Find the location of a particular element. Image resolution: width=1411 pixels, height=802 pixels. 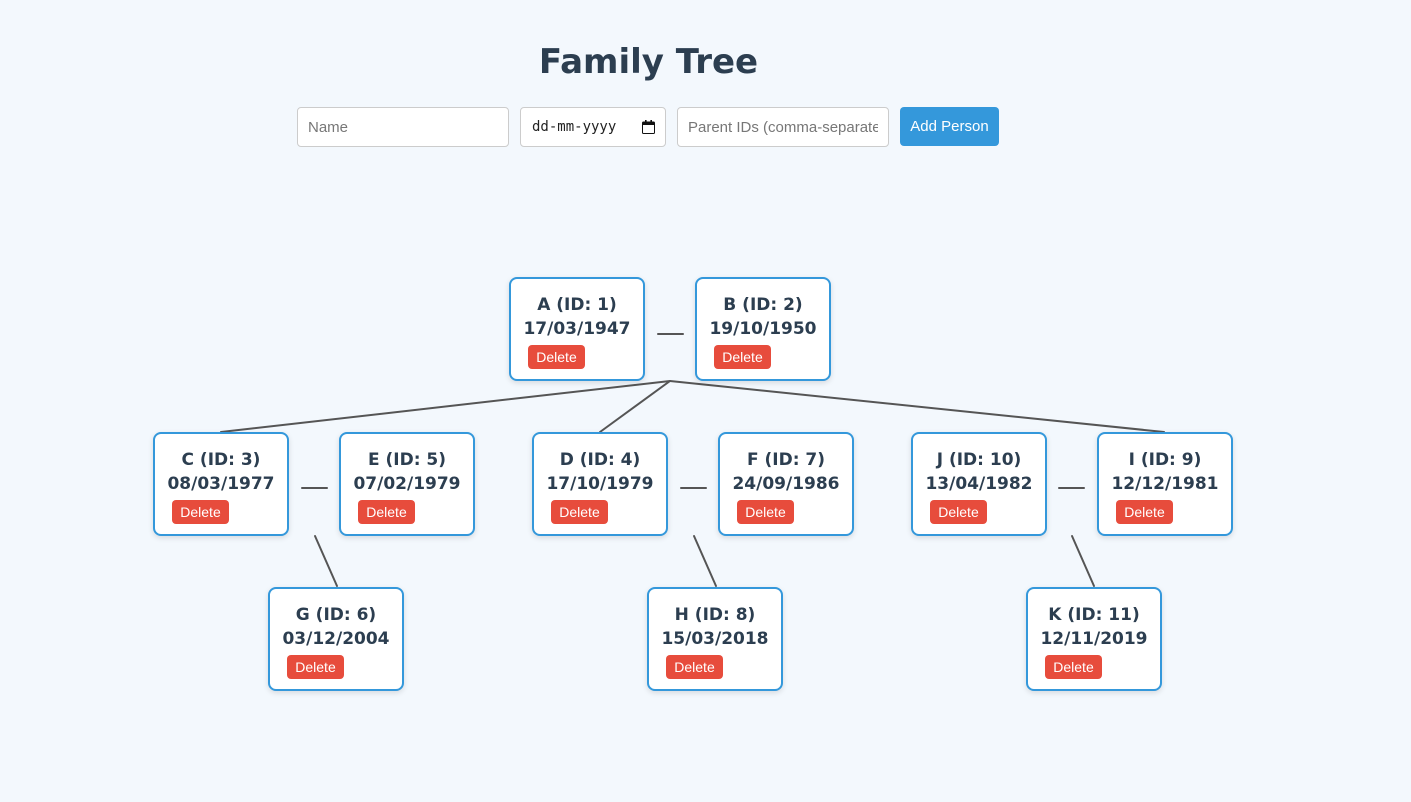

person-card-f: F (ID: 7) 24/09/1986 Delete is located at coordinates (786, 484).